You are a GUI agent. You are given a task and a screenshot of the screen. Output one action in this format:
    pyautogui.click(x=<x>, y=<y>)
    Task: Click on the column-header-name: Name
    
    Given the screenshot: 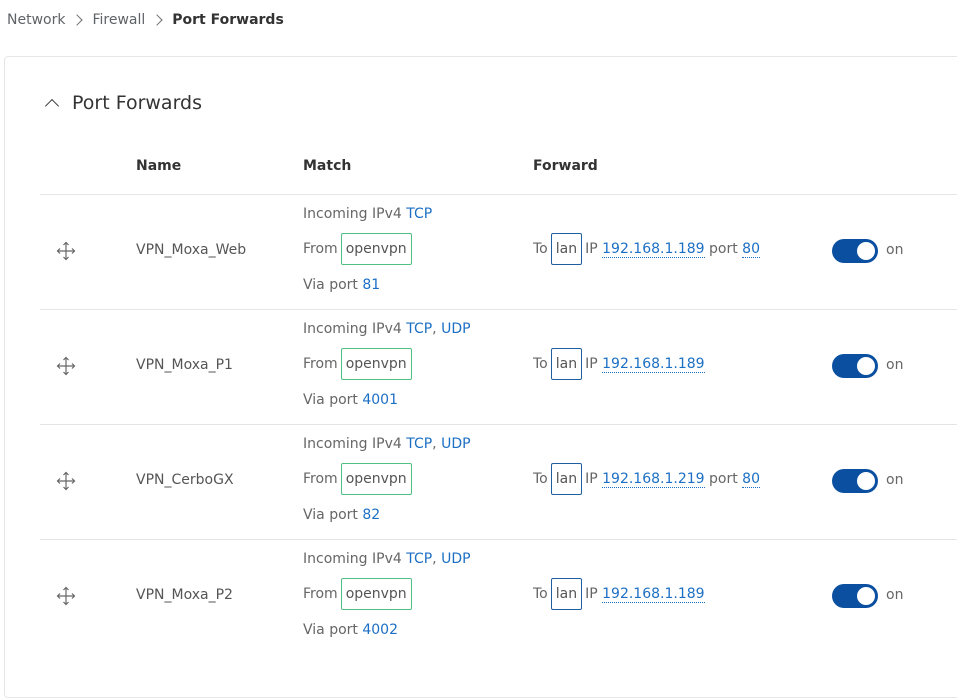 What is the action you would take?
    pyautogui.click(x=159, y=166)
    